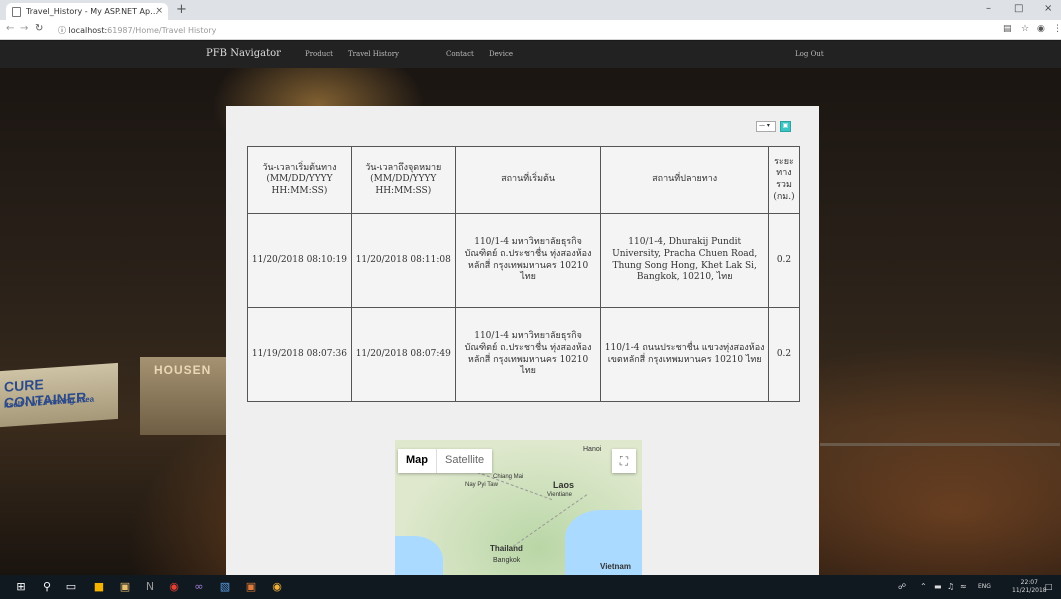 Image resolution: width=1061 pixels, height=599 pixels. I want to click on page-icon, so click(16, 12).